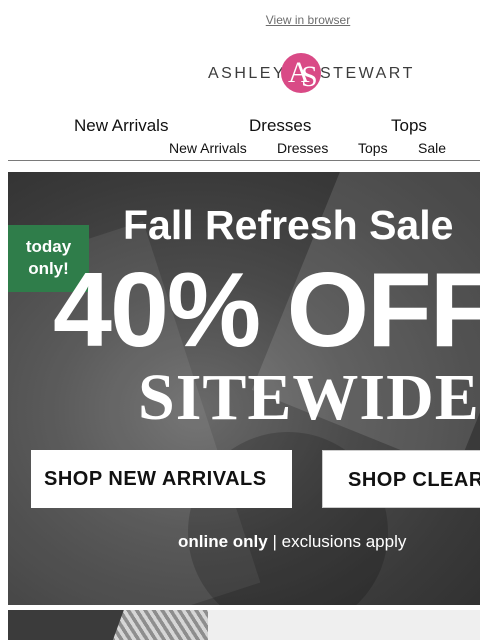 This screenshot has height=640, width=480. I want to click on logo-word-stewart: STEWART, so click(367, 73).